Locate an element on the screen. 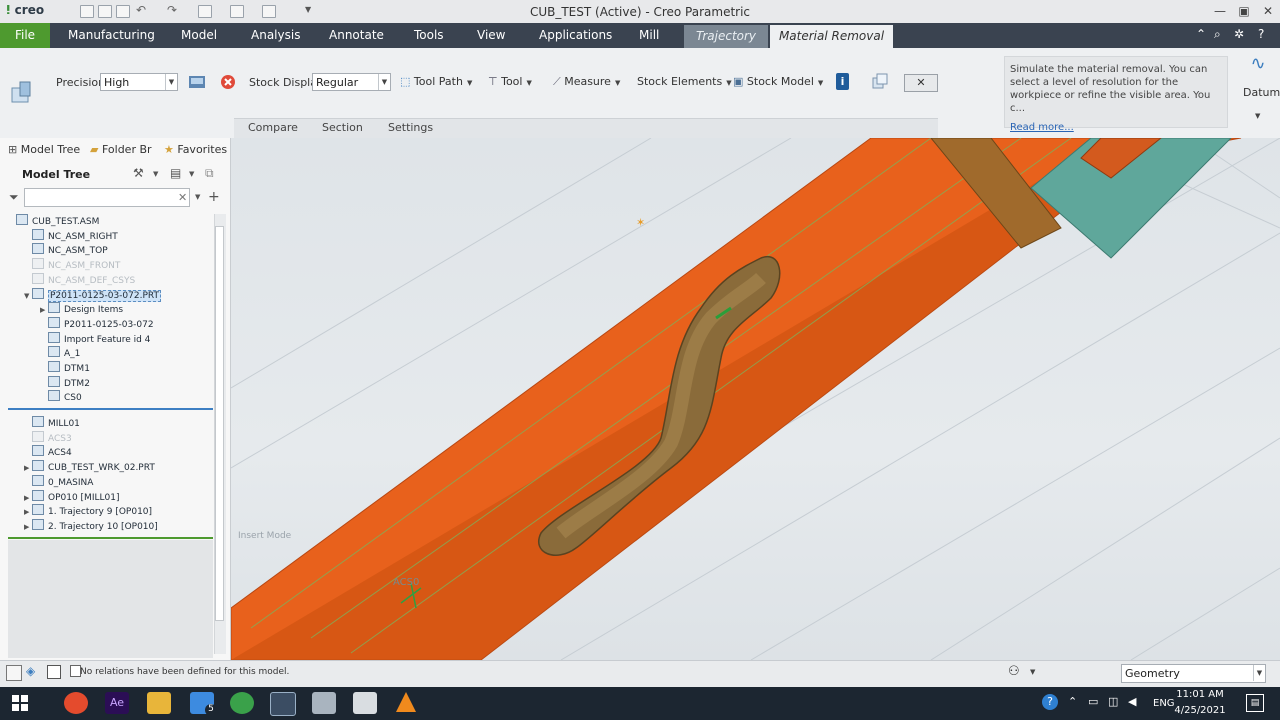 The width and height of the screenshot is (1280, 720). tab-trajectory: Trajectory is located at coordinates (726, 36).